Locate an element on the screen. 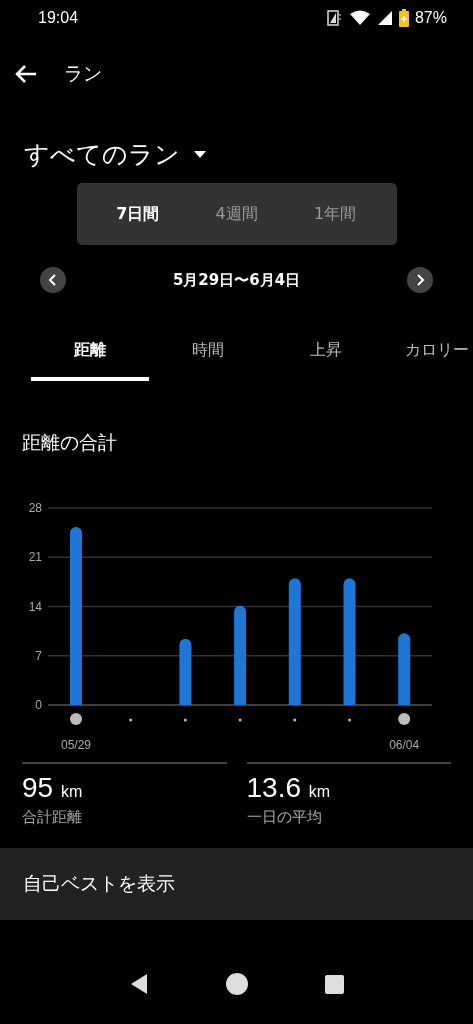 This screenshot has width=473, height=1024. battery-icon is located at coordinates (403, 18).